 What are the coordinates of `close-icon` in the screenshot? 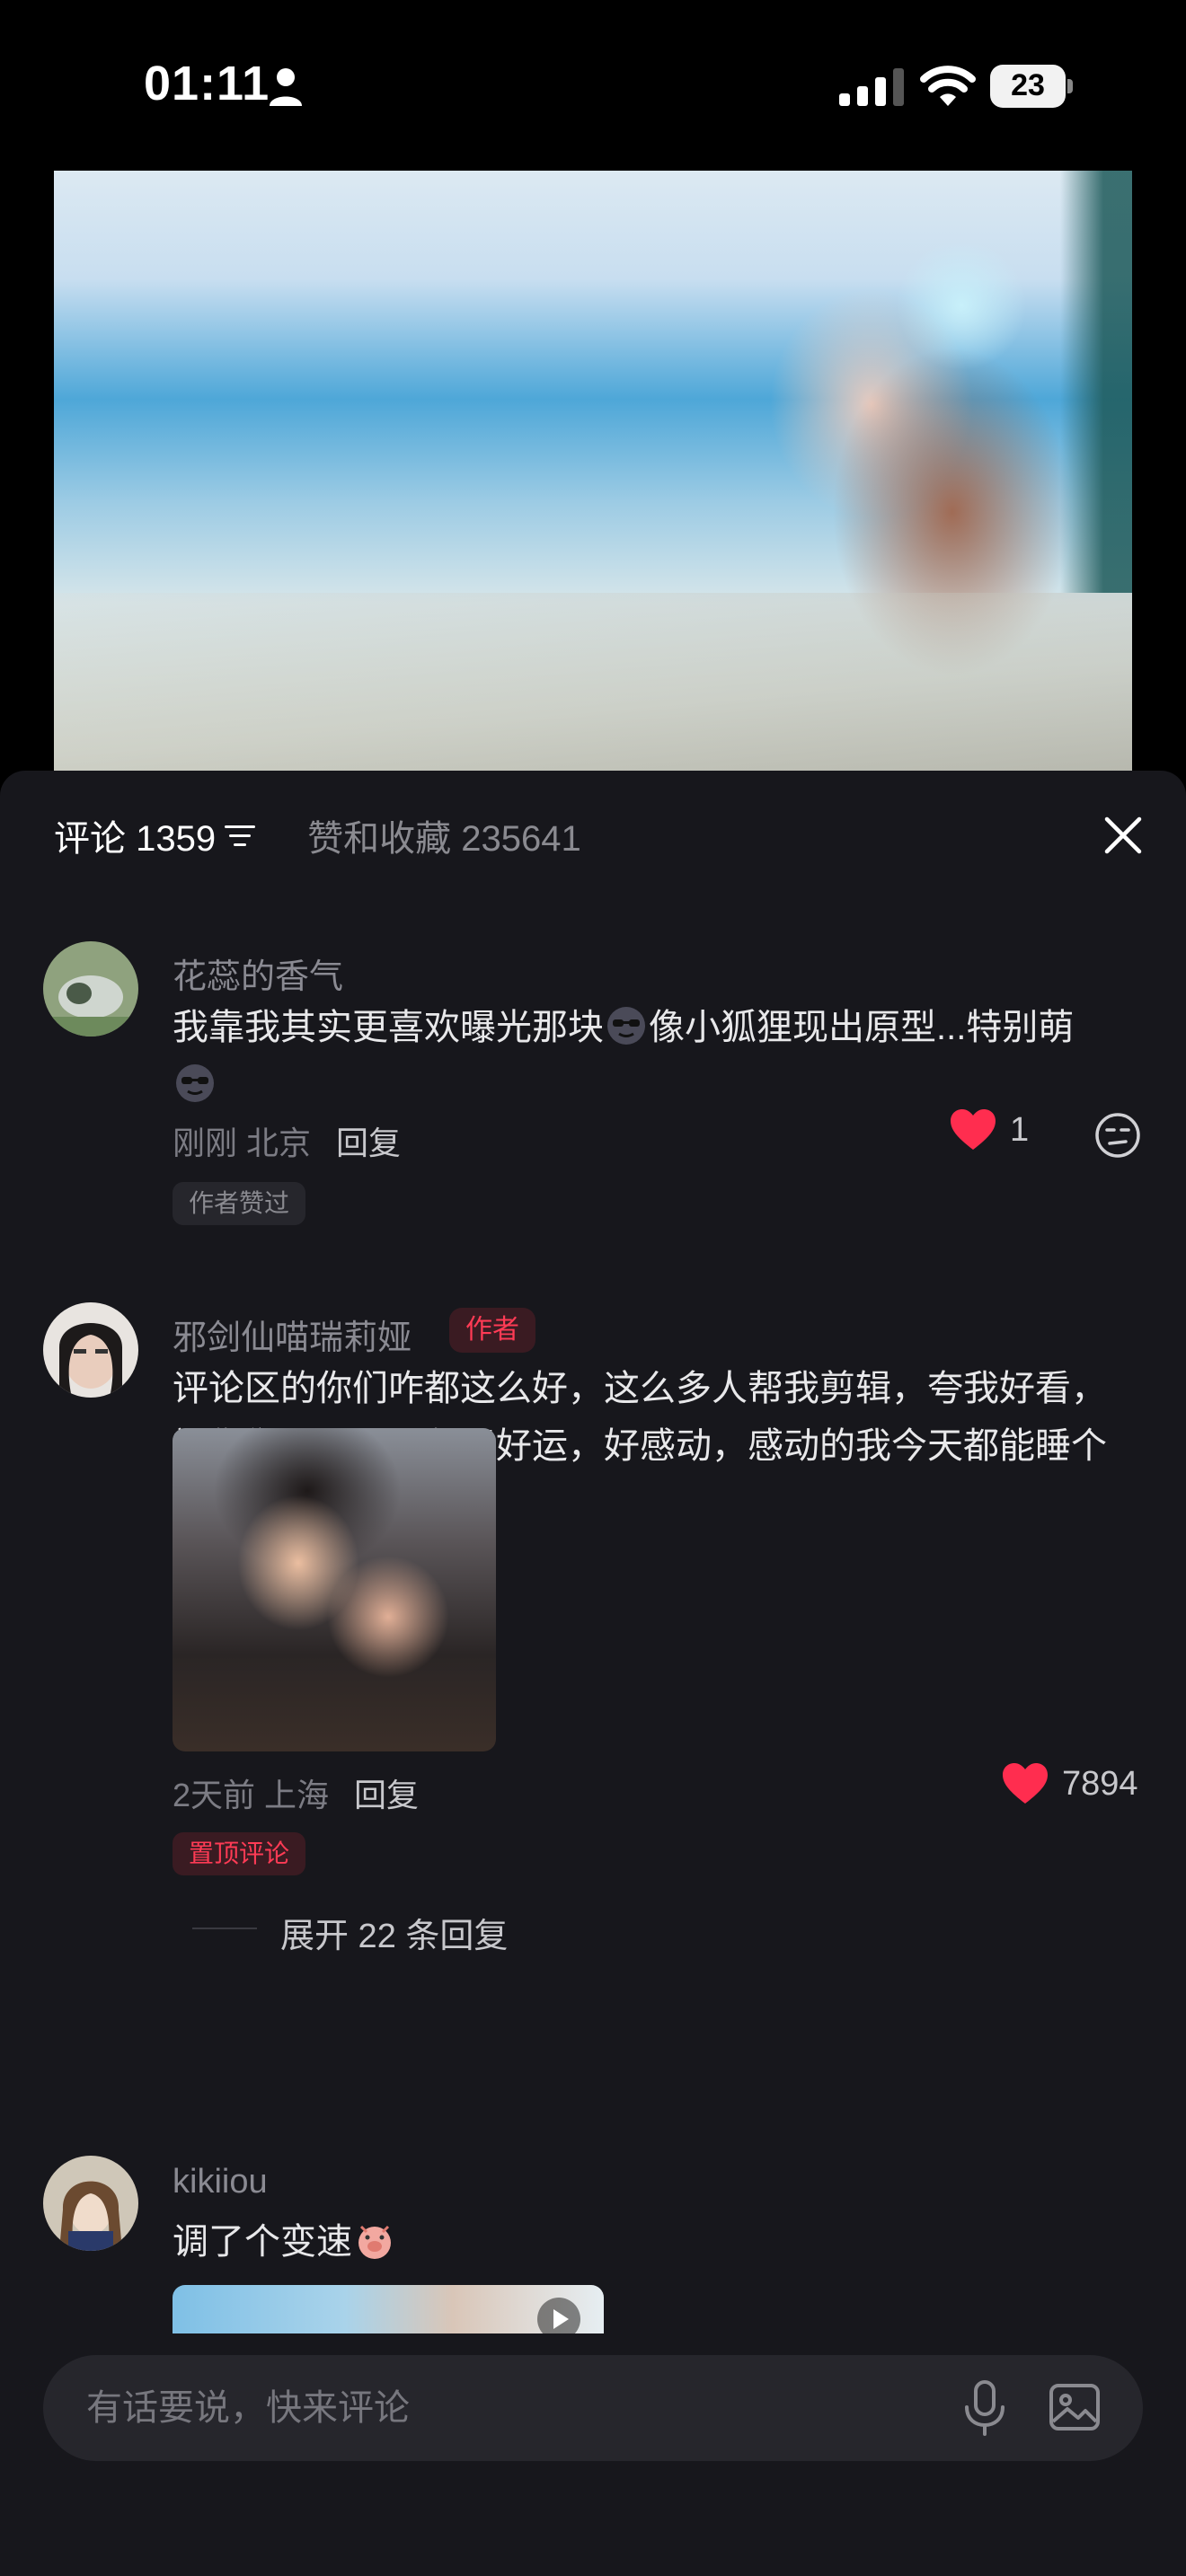 It's located at (1123, 835).